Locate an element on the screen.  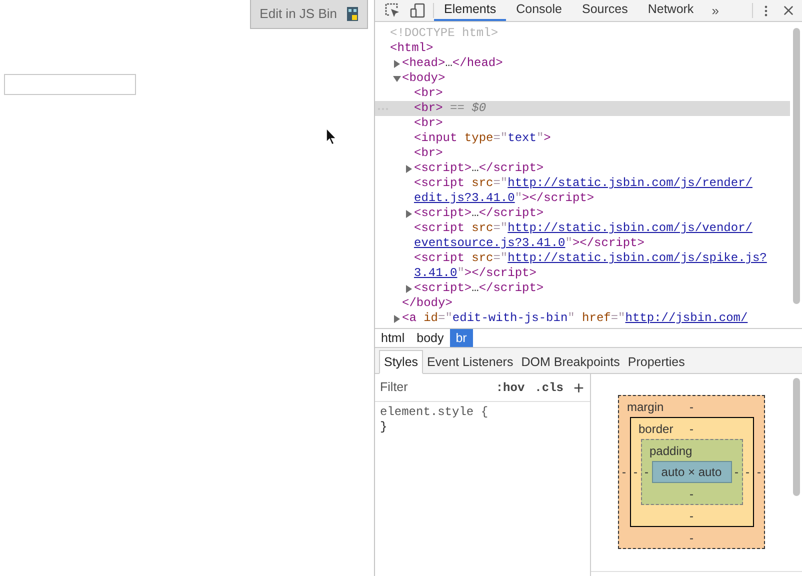
url-link: http://static.jsbin.com/js/render/ is located at coordinates (630, 183).